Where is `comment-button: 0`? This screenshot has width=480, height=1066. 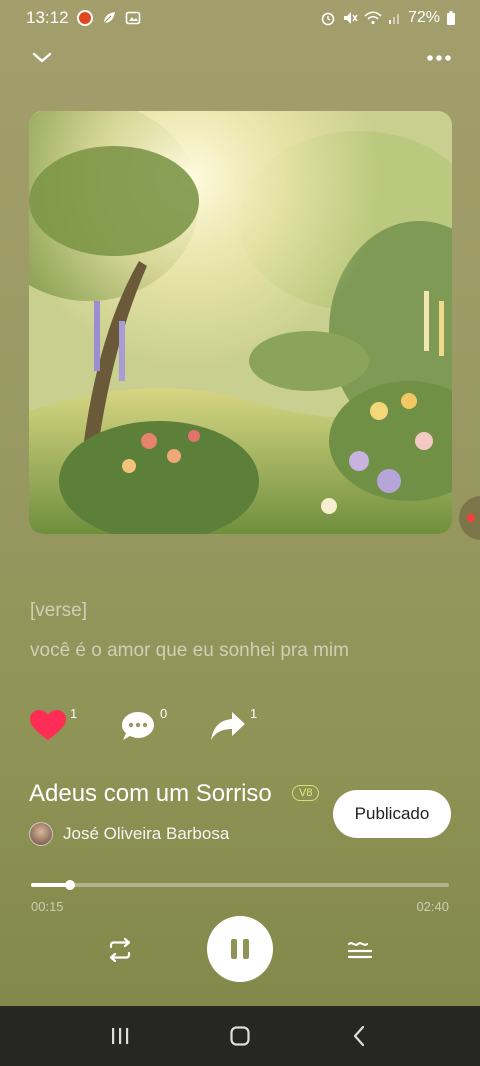
comment-button: 0 is located at coordinates (143, 724).